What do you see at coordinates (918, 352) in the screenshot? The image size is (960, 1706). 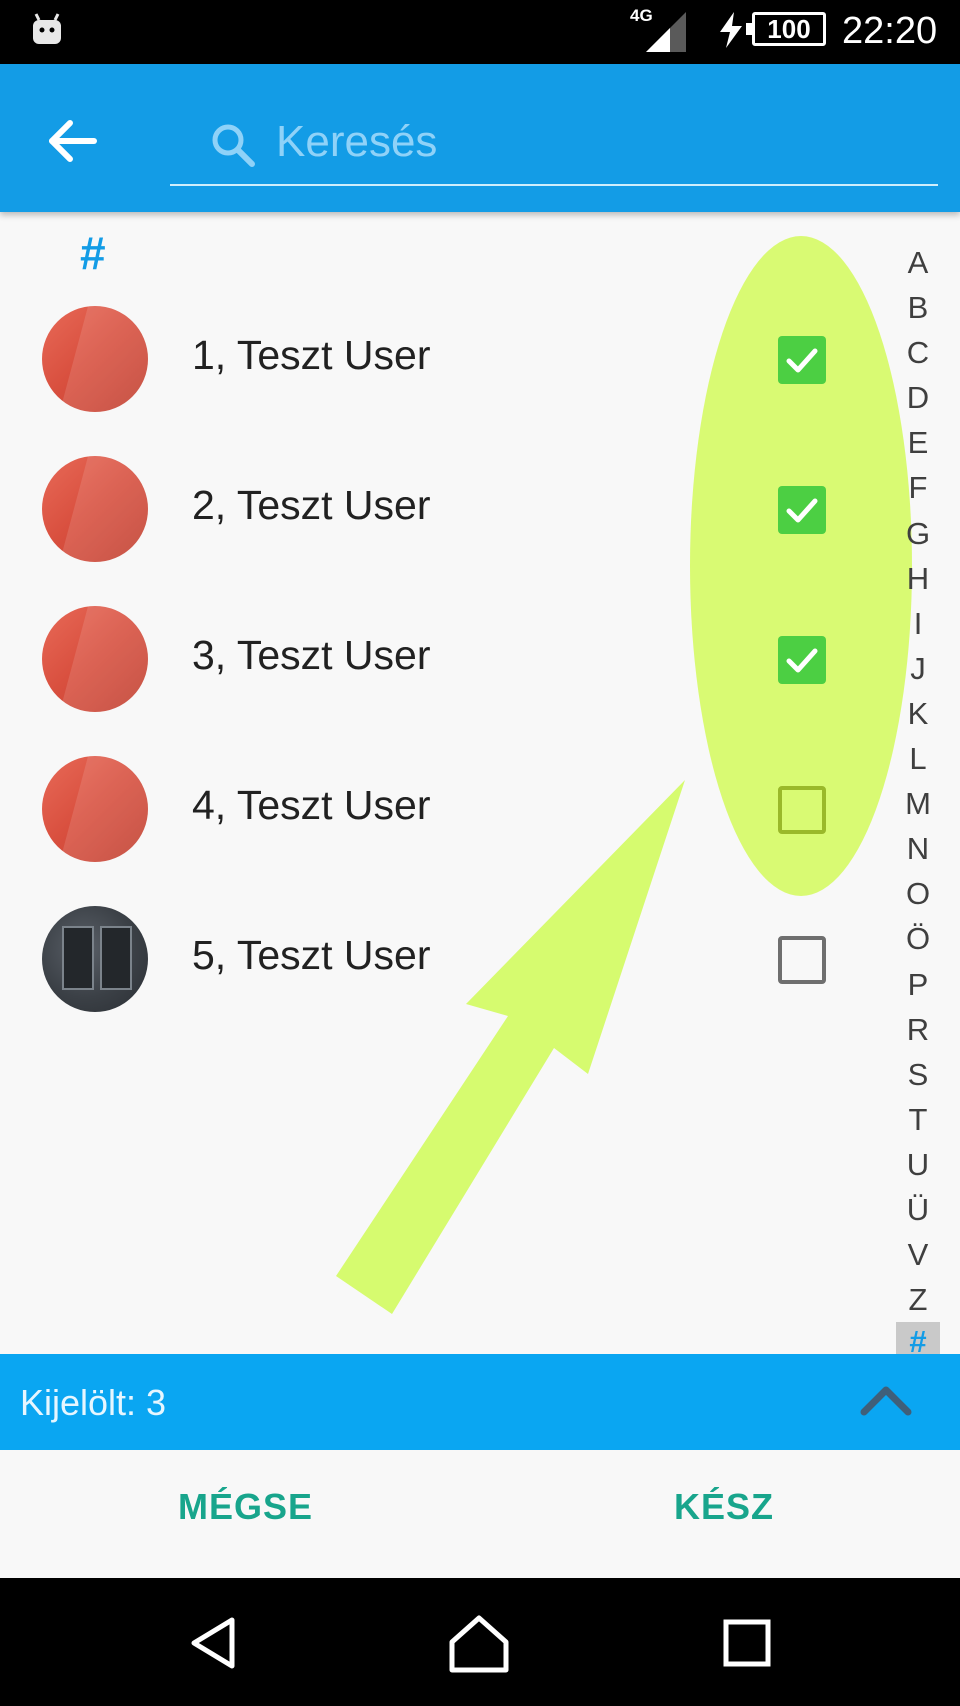 I see `alphabet-index-letter: C` at bounding box center [918, 352].